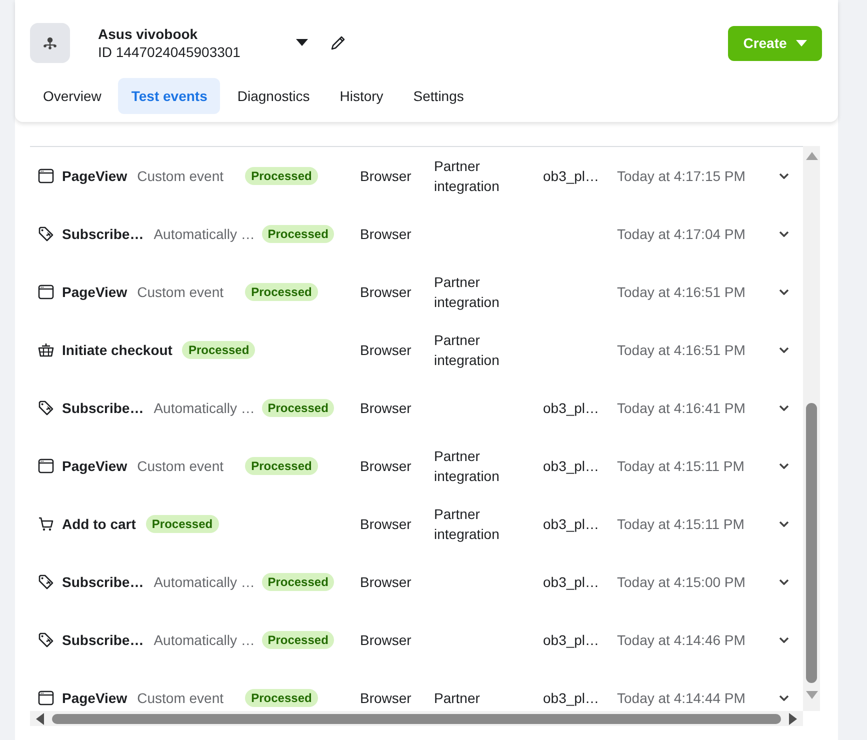  I want to click on basket-icon, so click(46, 350).